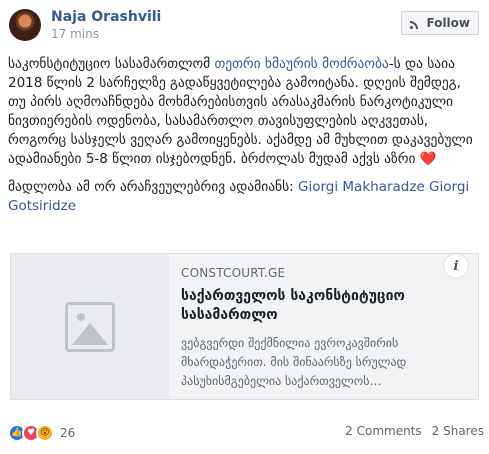 This screenshot has height=454, width=489. I want to click on follow-label: Follow, so click(448, 23).